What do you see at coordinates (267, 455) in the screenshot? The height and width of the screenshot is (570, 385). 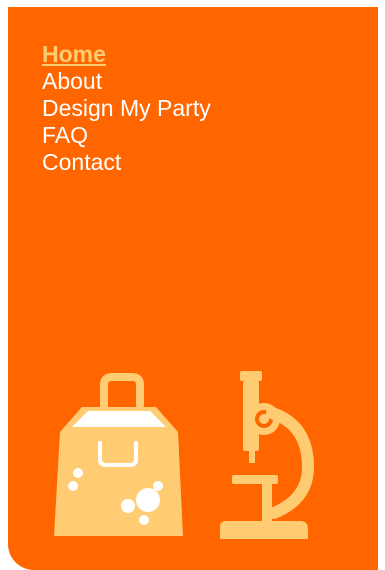 I see `microscope-icon` at bounding box center [267, 455].